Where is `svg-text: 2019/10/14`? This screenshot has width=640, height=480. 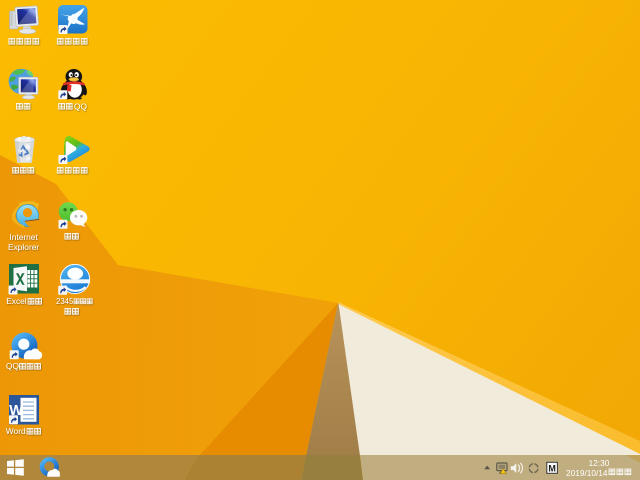 svg-text: 2019/10/14 is located at coordinates (587, 473).